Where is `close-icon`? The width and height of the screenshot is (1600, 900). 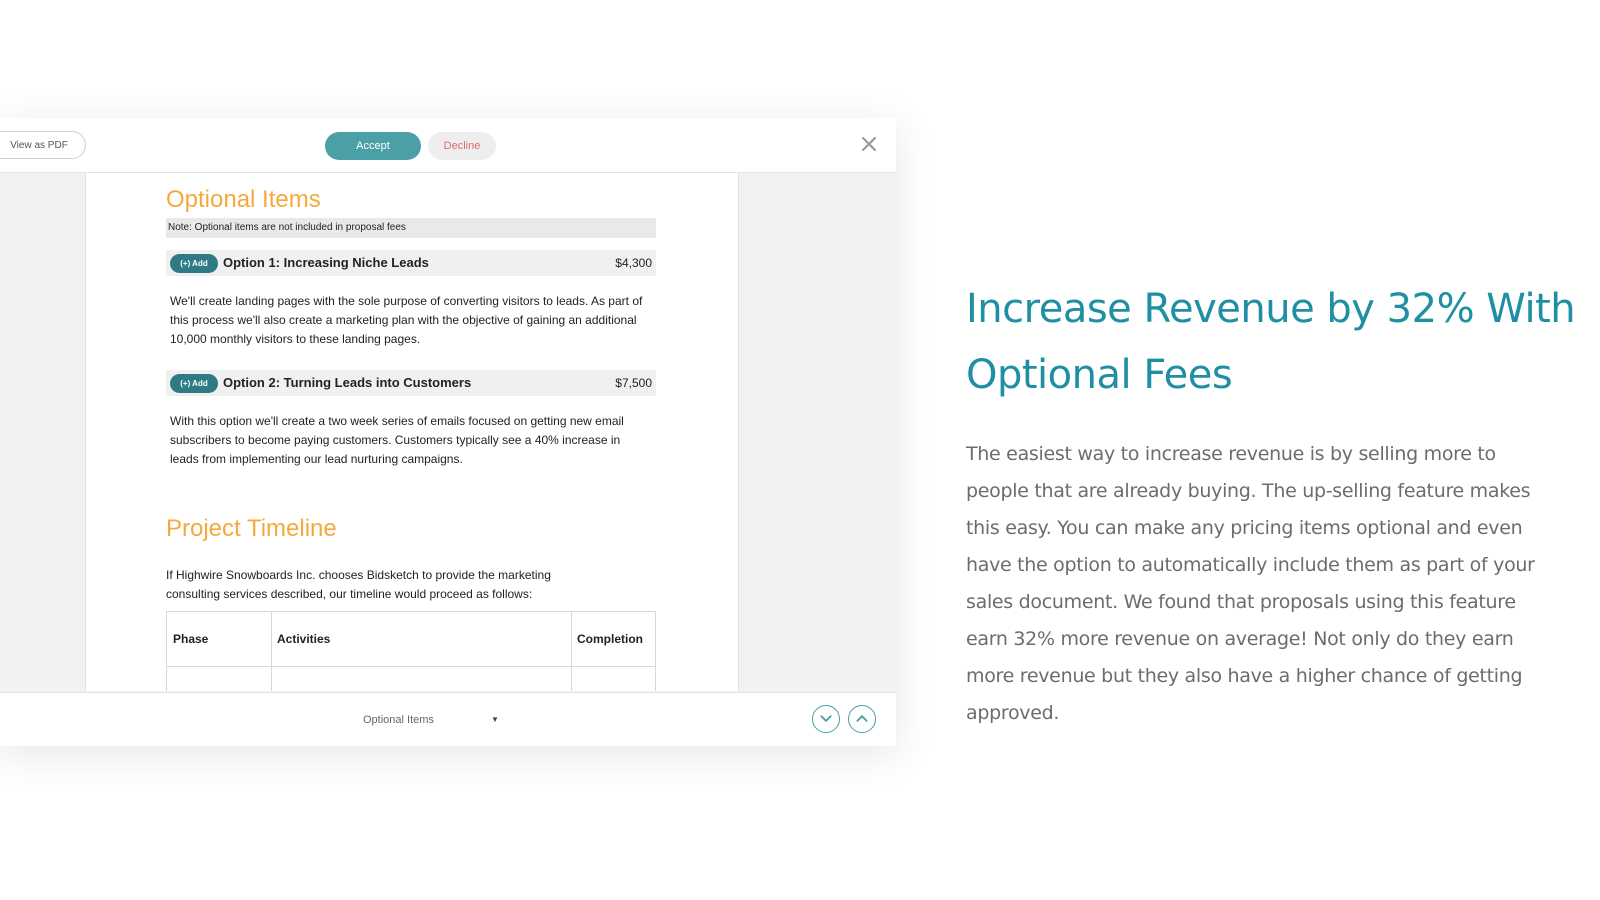 close-icon is located at coordinates (869, 144).